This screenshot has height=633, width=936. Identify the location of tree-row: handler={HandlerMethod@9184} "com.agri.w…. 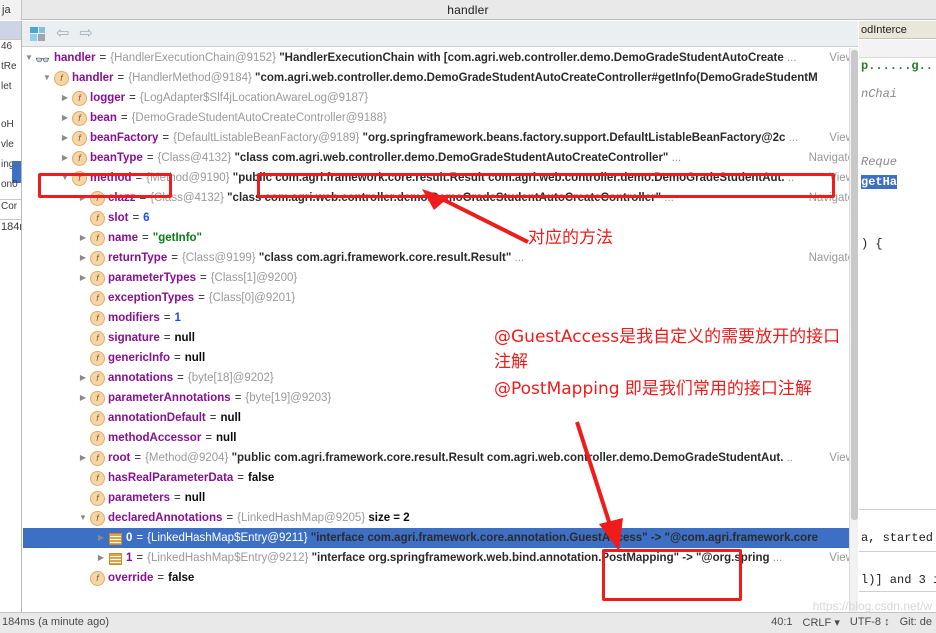
(440, 78).